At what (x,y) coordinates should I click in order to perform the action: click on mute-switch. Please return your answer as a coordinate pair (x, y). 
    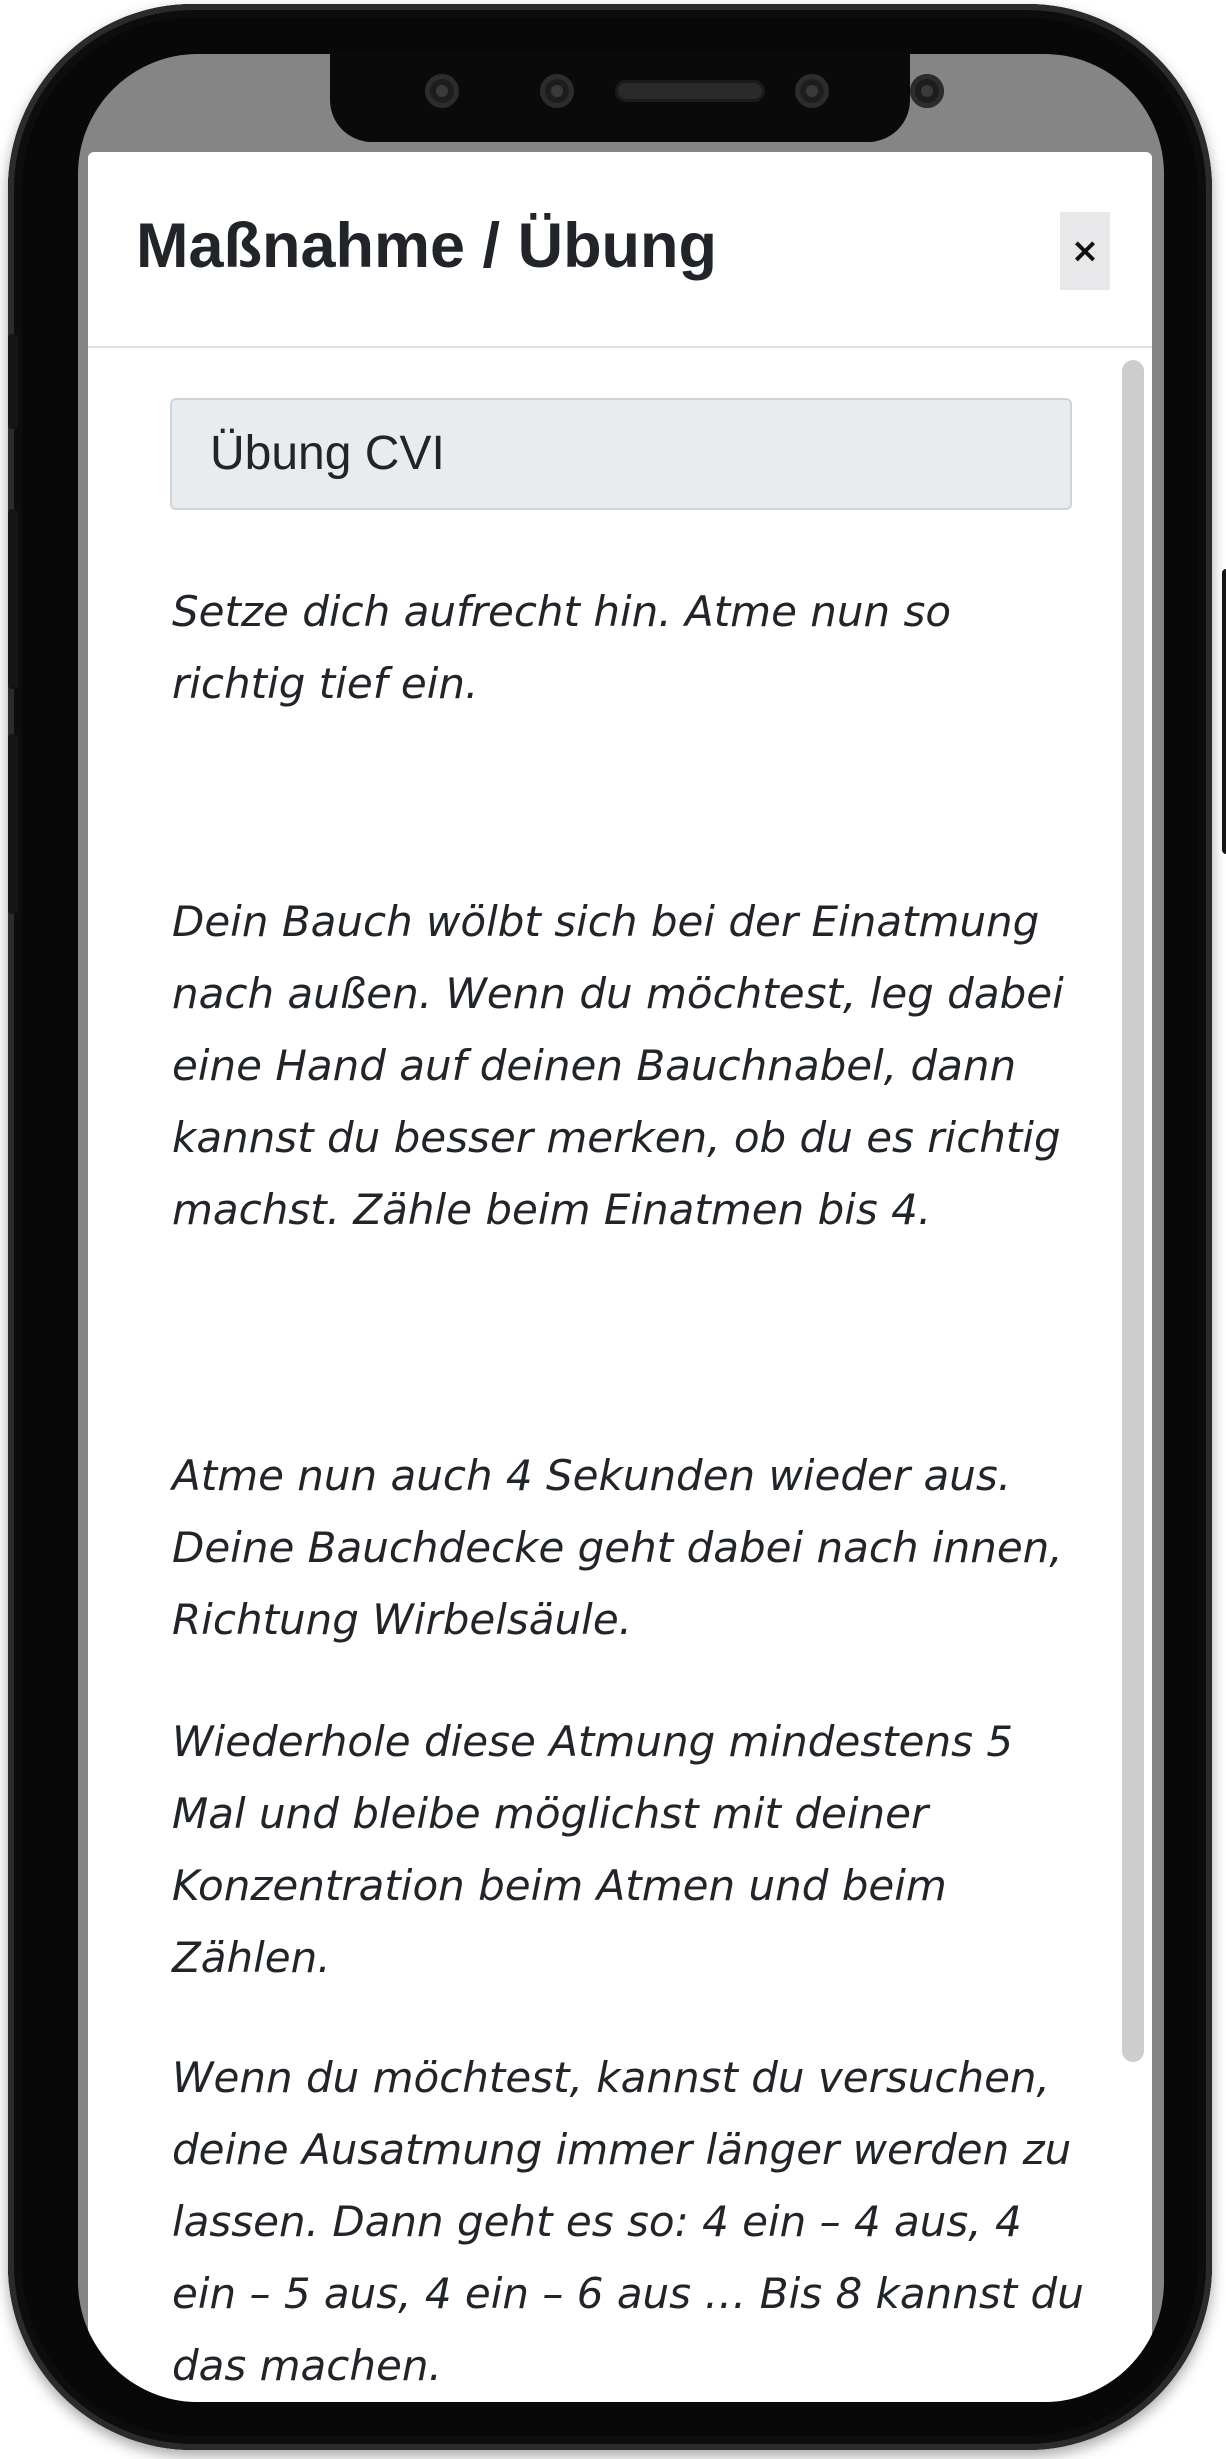
    Looking at the image, I should click on (13, 381).